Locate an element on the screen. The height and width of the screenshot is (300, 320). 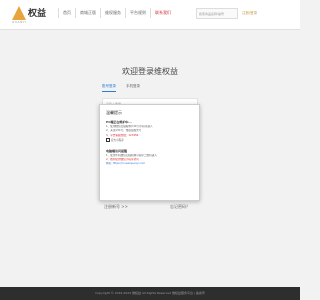
modal-mobile-line-3: 网址: https://m.weiquanyi.com is located at coordinates (149, 164).